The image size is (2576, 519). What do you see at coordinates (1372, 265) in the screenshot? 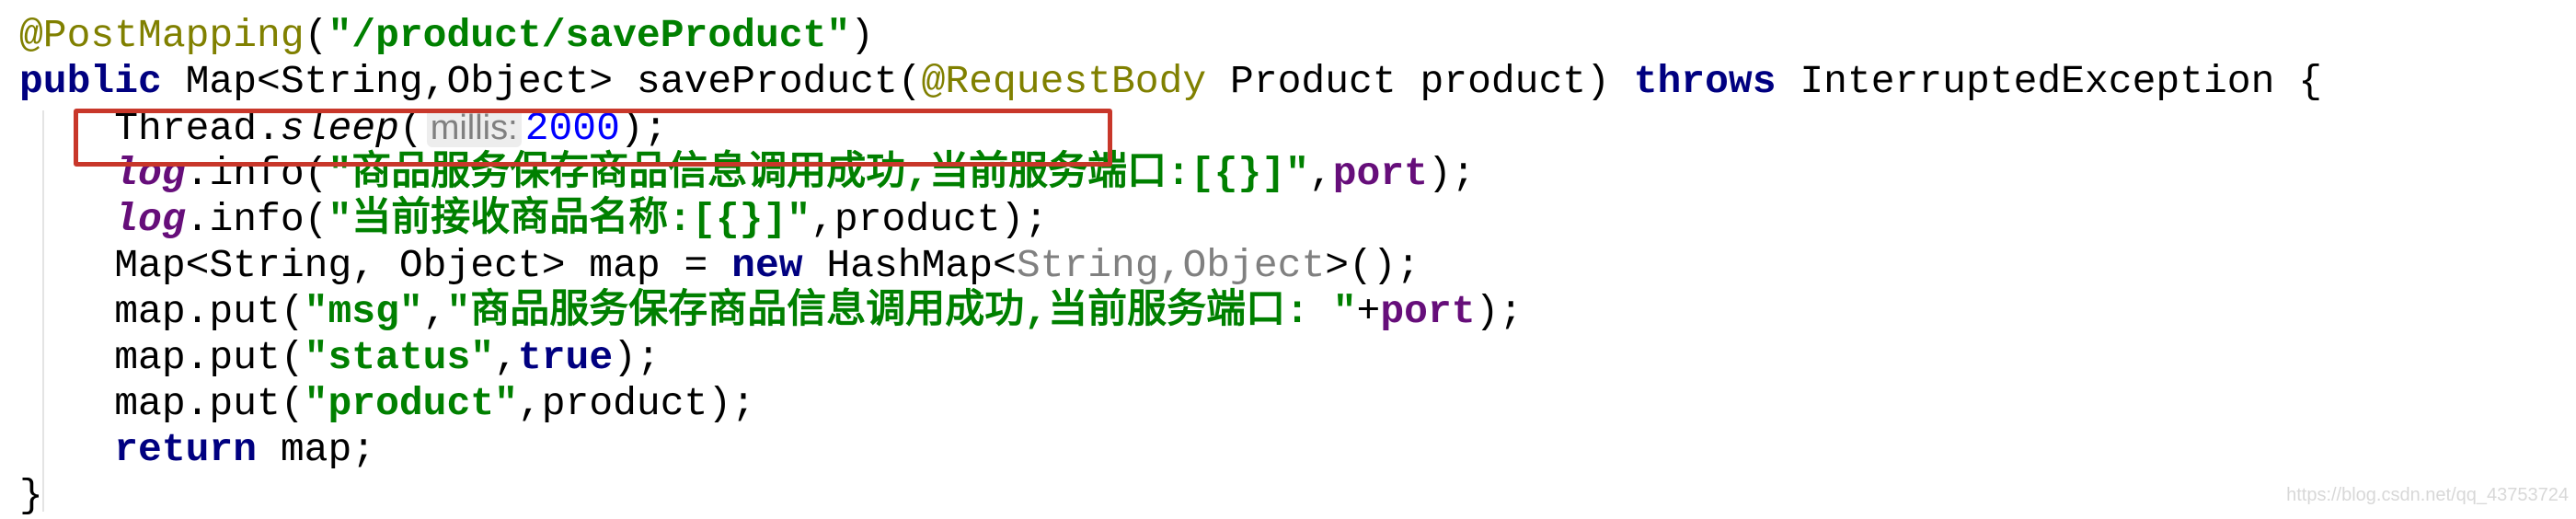
I see `code-token: >();` at bounding box center [1372, 265].